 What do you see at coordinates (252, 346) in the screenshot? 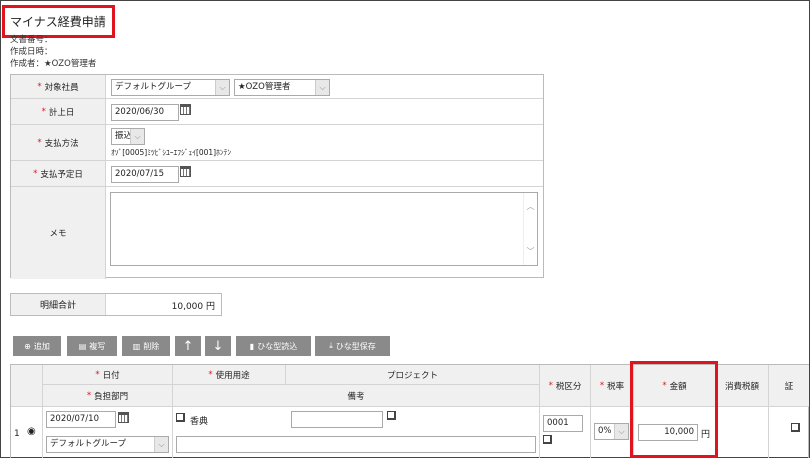
I see `bookmark-icon: ▮` at bounding box center [252, 346].